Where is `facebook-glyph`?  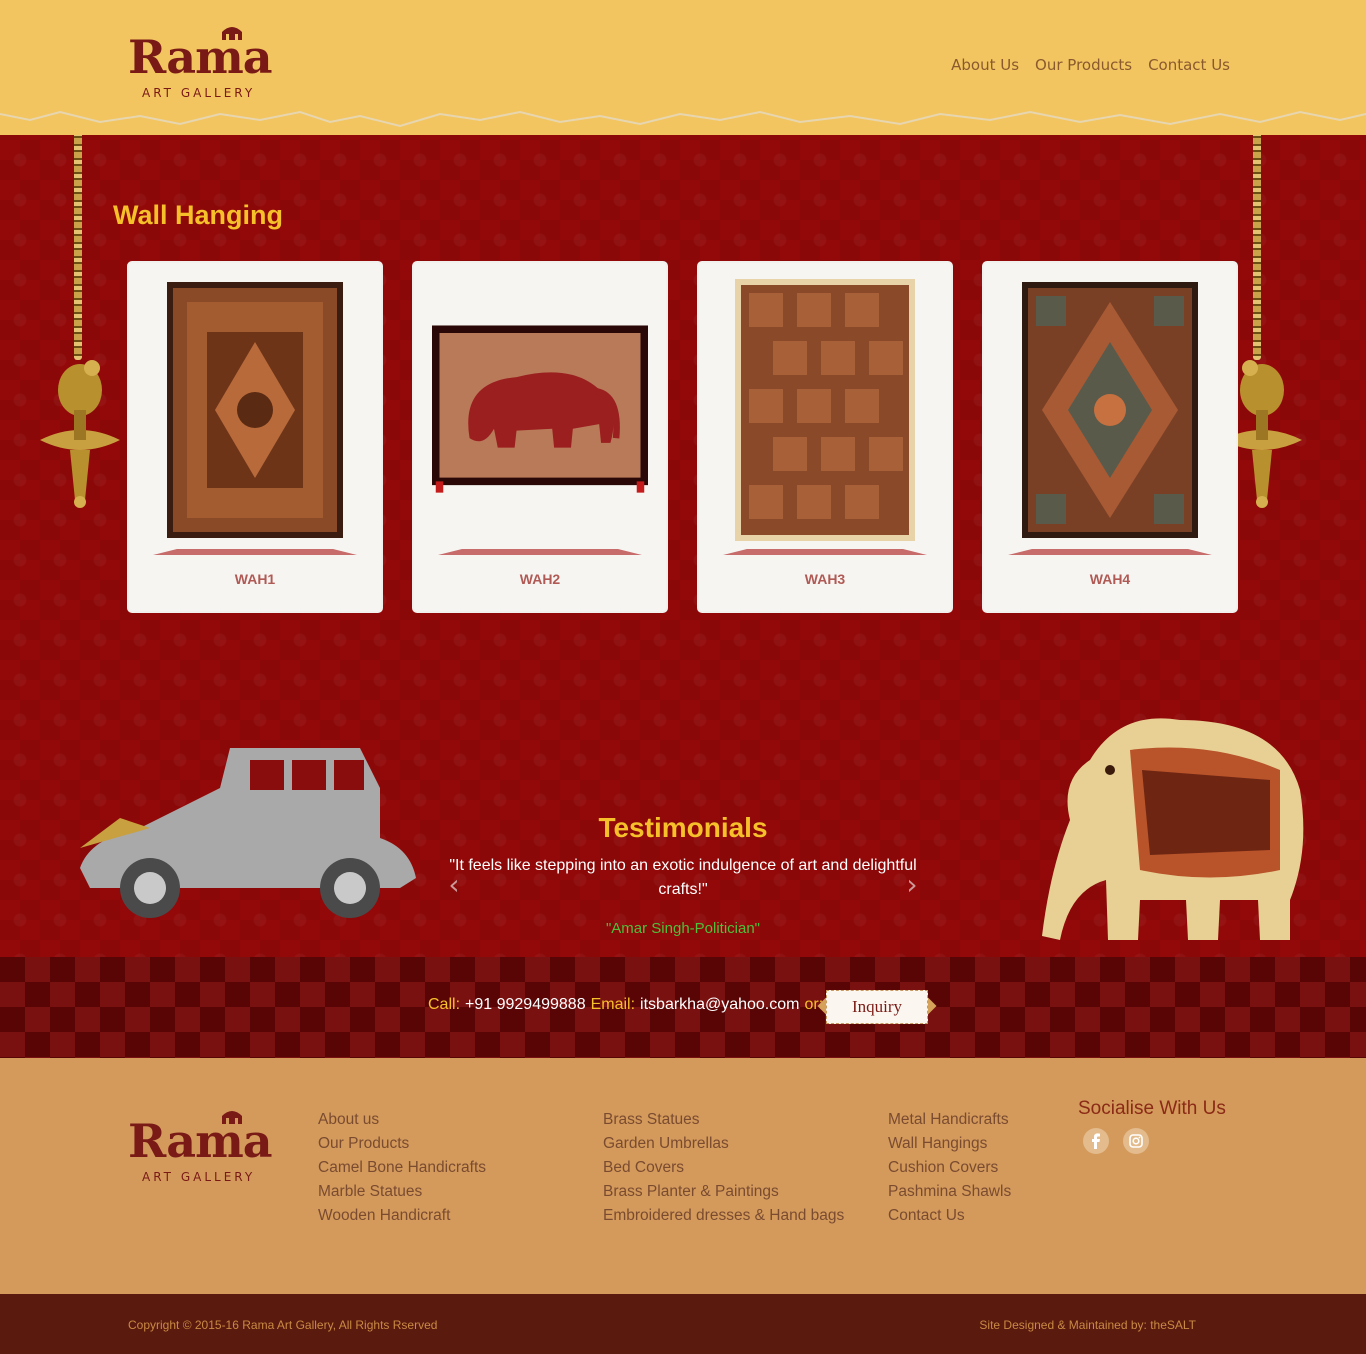 facebook-glyph is located at coordinates (1096, 1141).